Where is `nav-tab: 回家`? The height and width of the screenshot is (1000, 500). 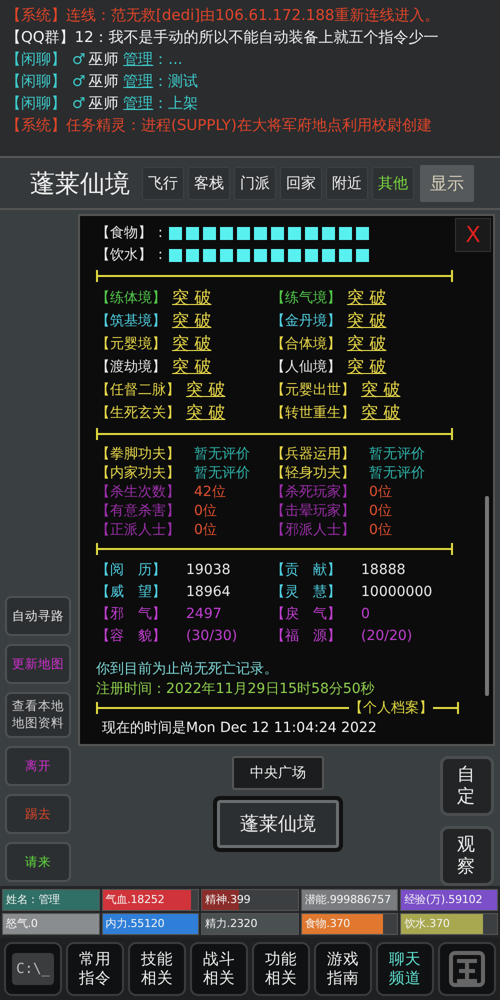
nav-tab: 回家 is located at coordinates (301, 183).